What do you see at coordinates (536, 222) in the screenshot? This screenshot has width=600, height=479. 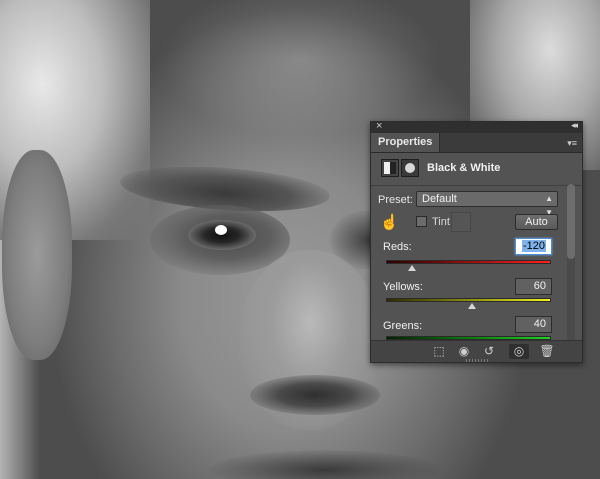 I see `auto-button: Auto` at bounding box center [536, 222].